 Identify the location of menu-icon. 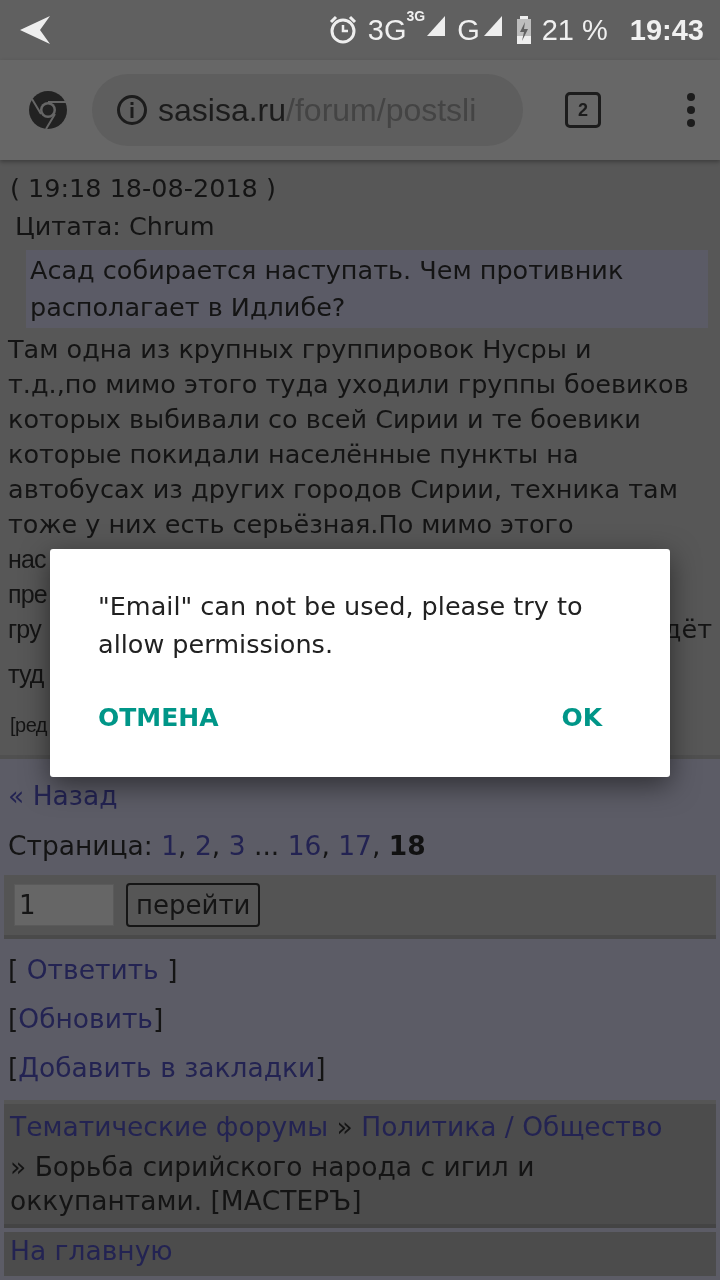
(691, 110).